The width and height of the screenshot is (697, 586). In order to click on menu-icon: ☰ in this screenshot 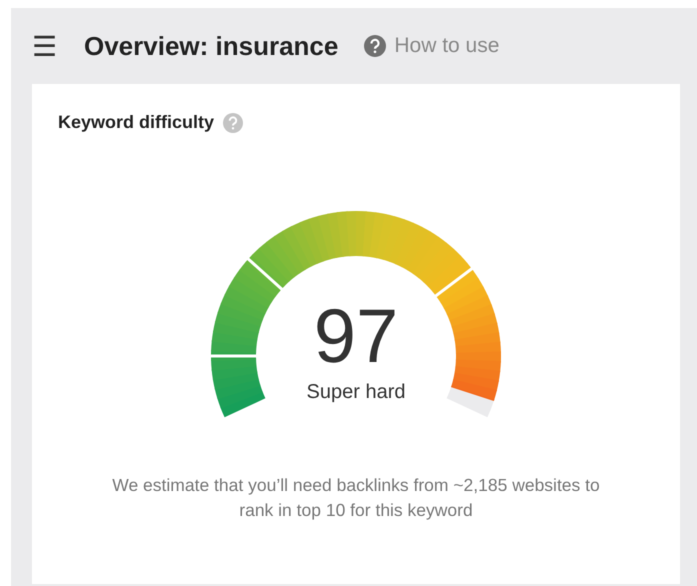, I will do `click(52, 46)`.